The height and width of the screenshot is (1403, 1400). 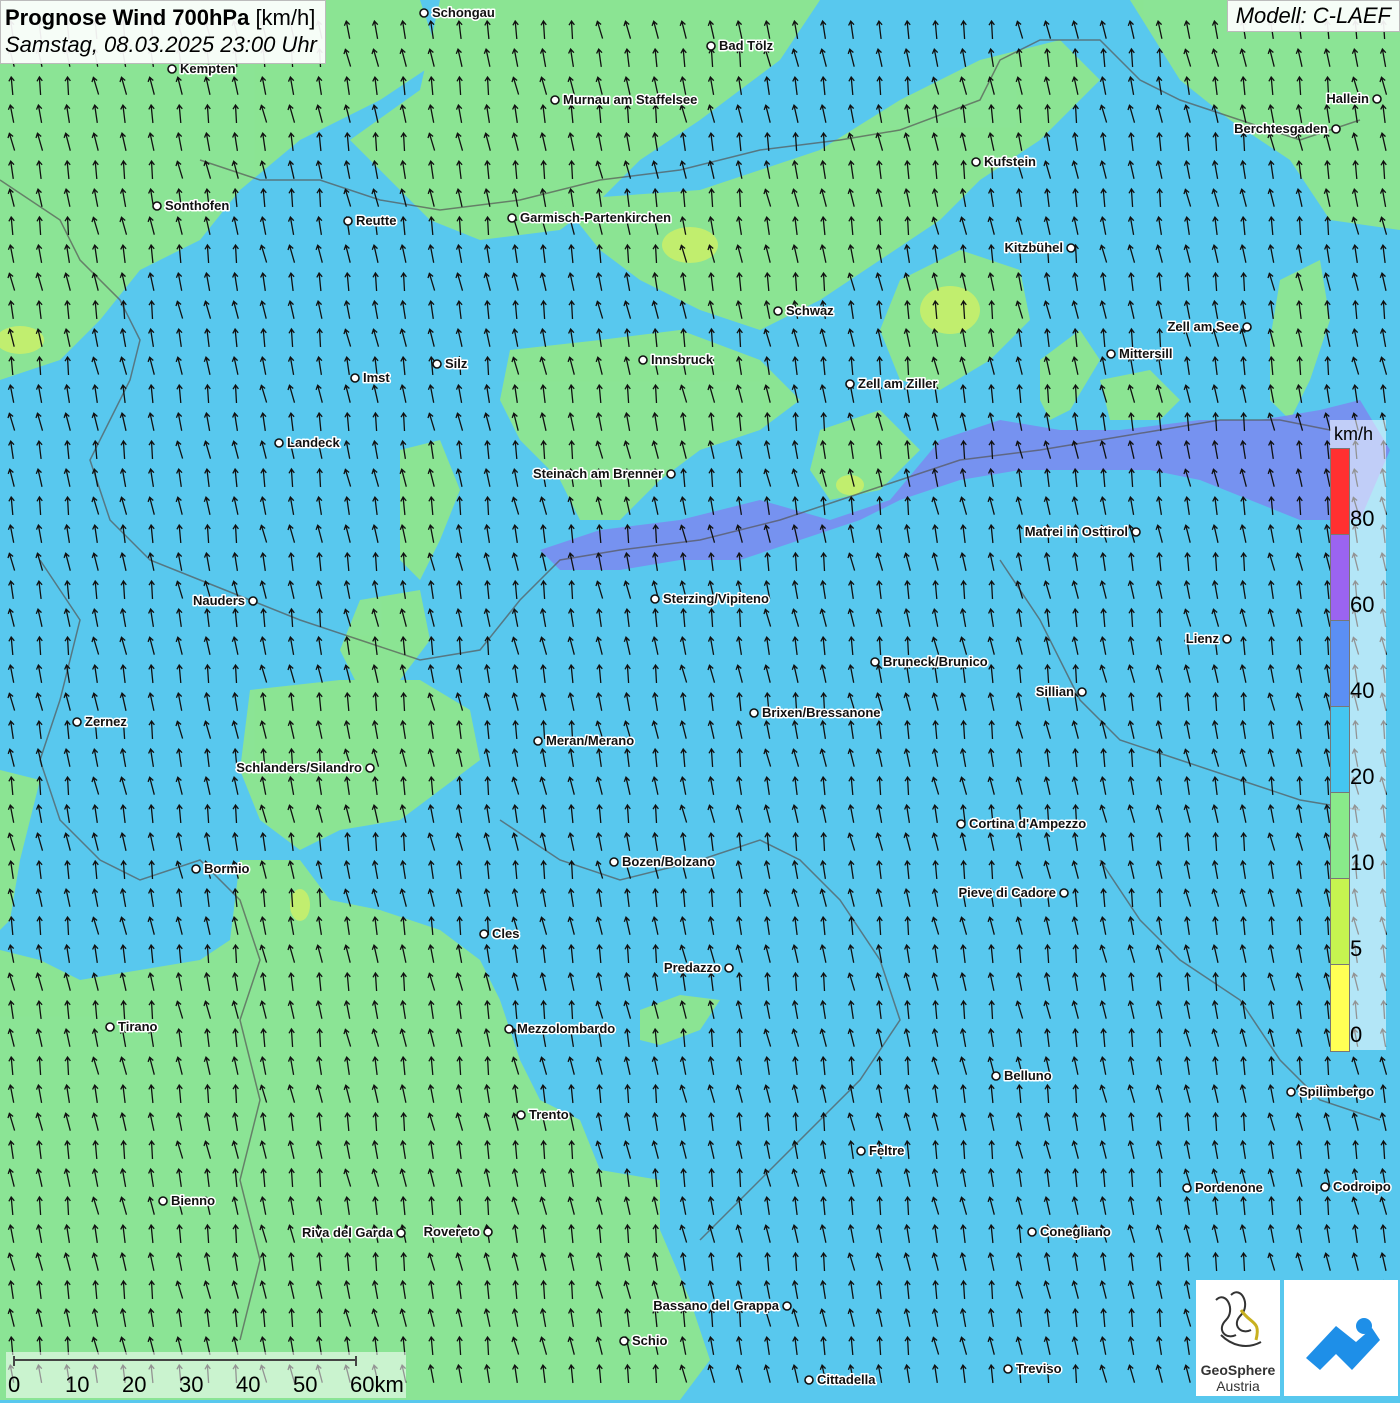 I want to click on city-label: Kitzbühel, so click(x=1034, y=247).